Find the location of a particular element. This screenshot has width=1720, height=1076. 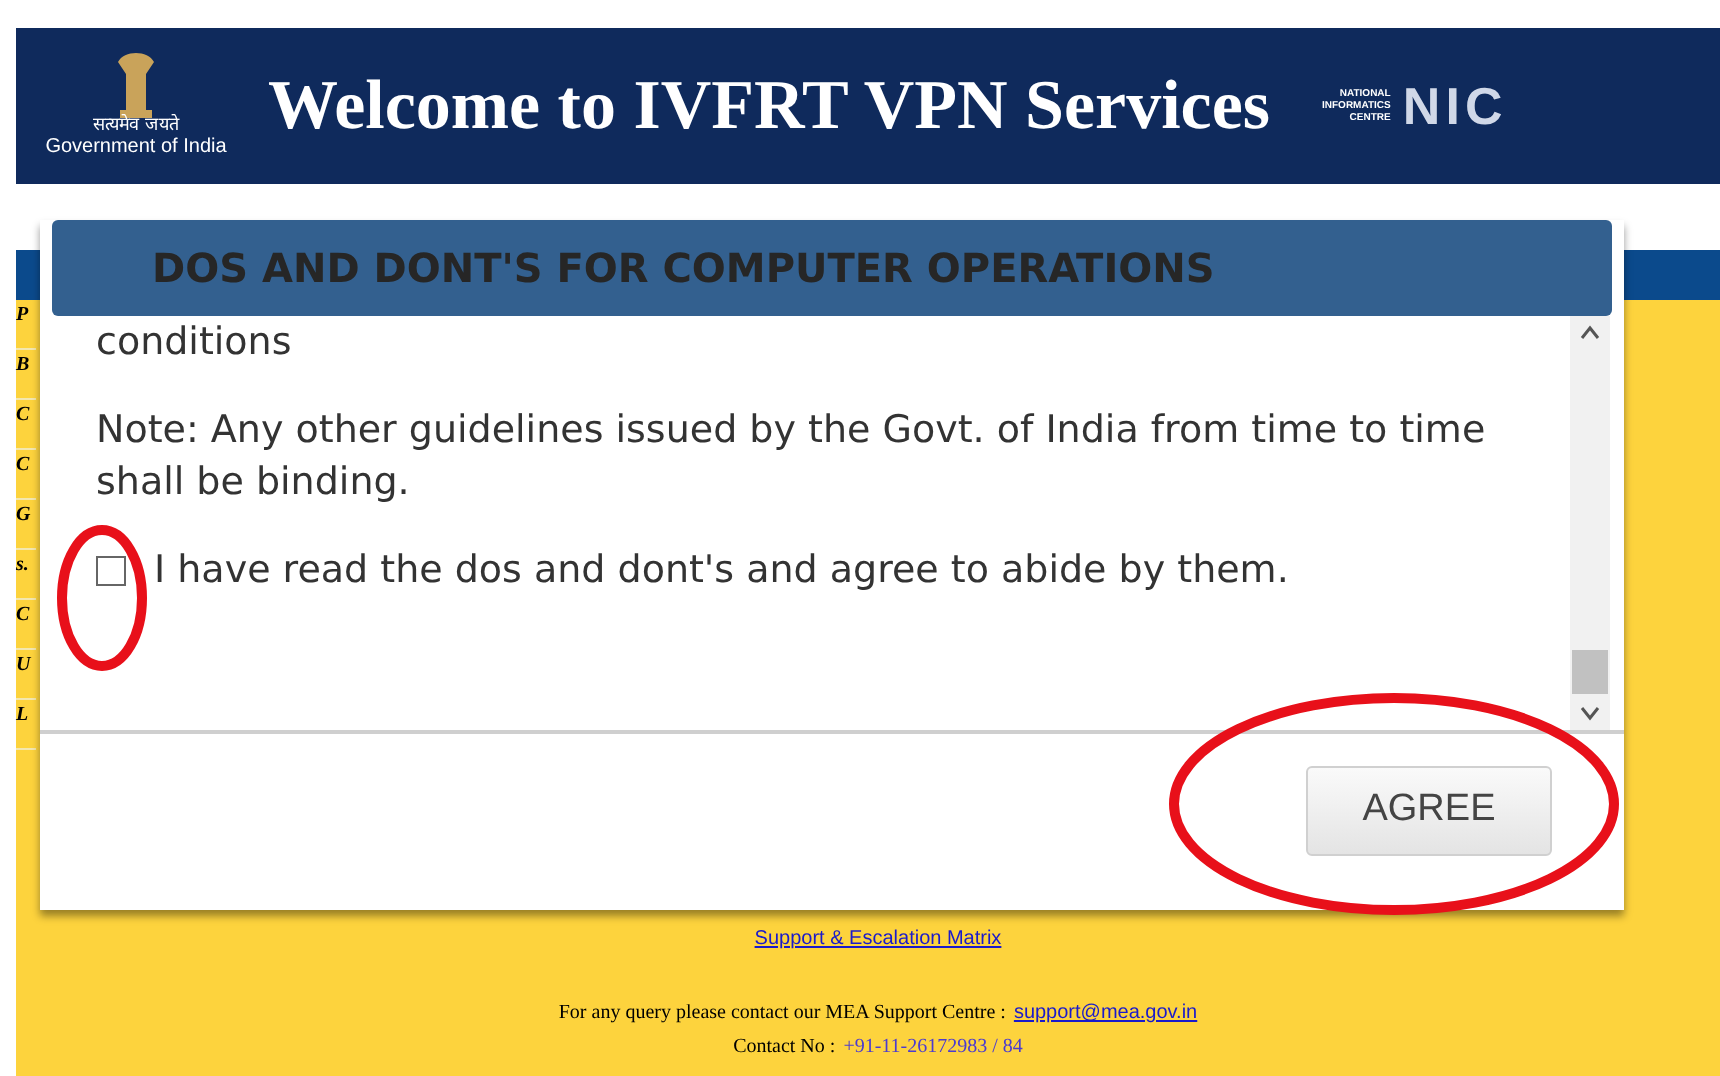

scroll-up-icon is located at coordinates (1590, 332).